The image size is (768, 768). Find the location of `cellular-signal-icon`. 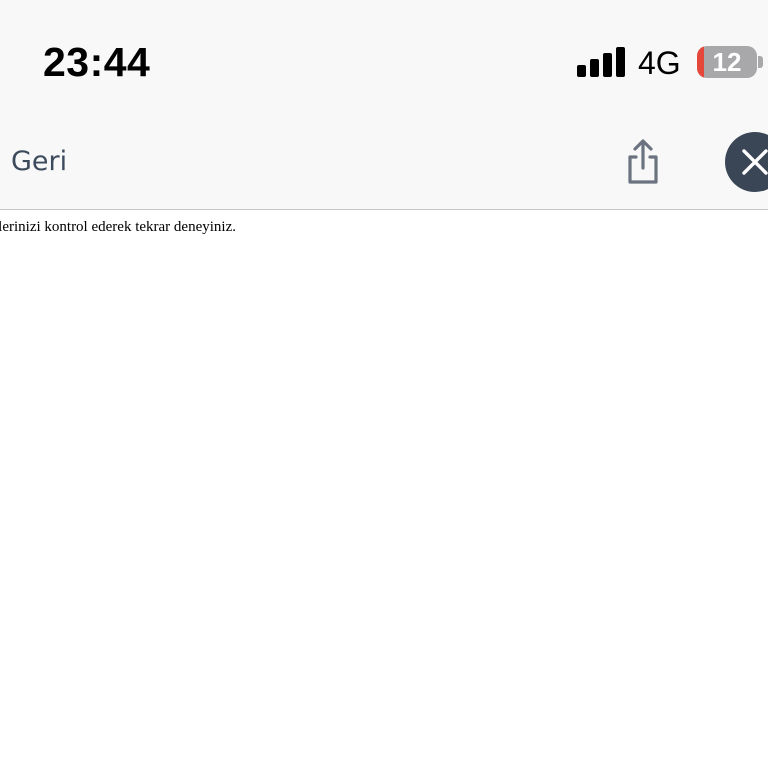

cellular-signal-icon is located at coordinates (601, 62).